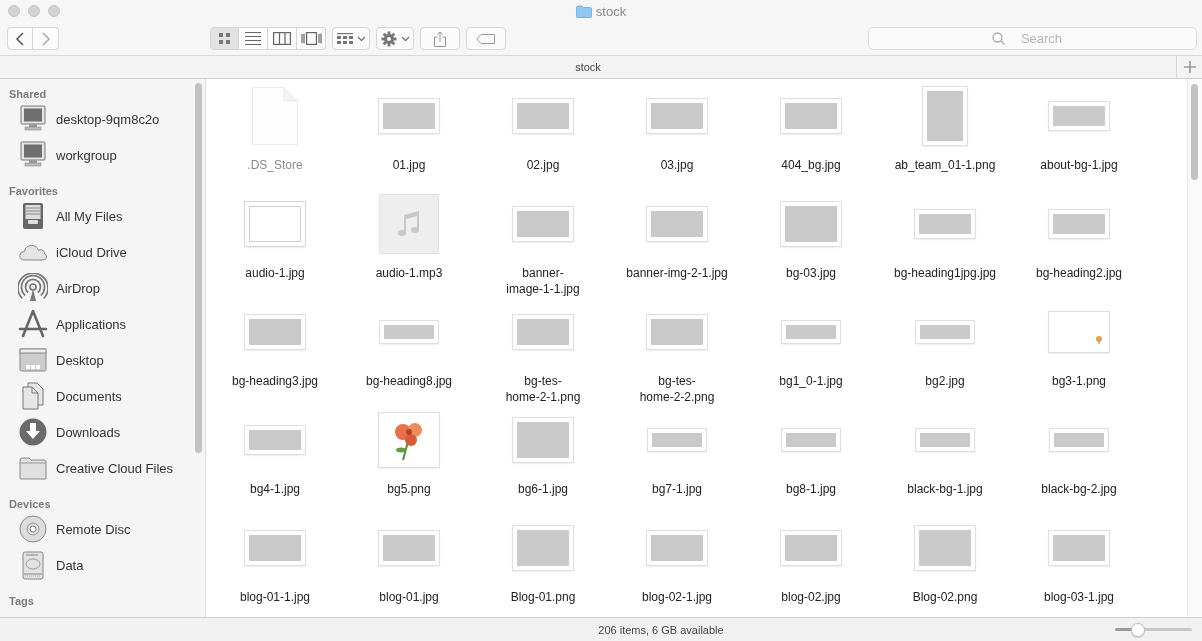 The image size is (1202, 641). I want to click on file-name: bg-heading3.jpg, so click(275, 381).